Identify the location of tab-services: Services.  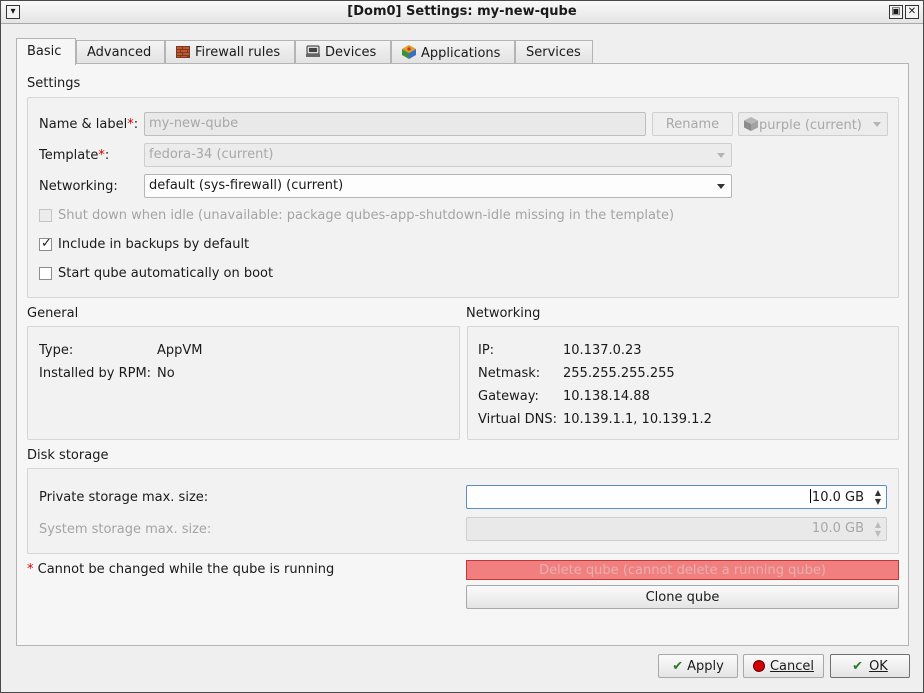
(554, 52).